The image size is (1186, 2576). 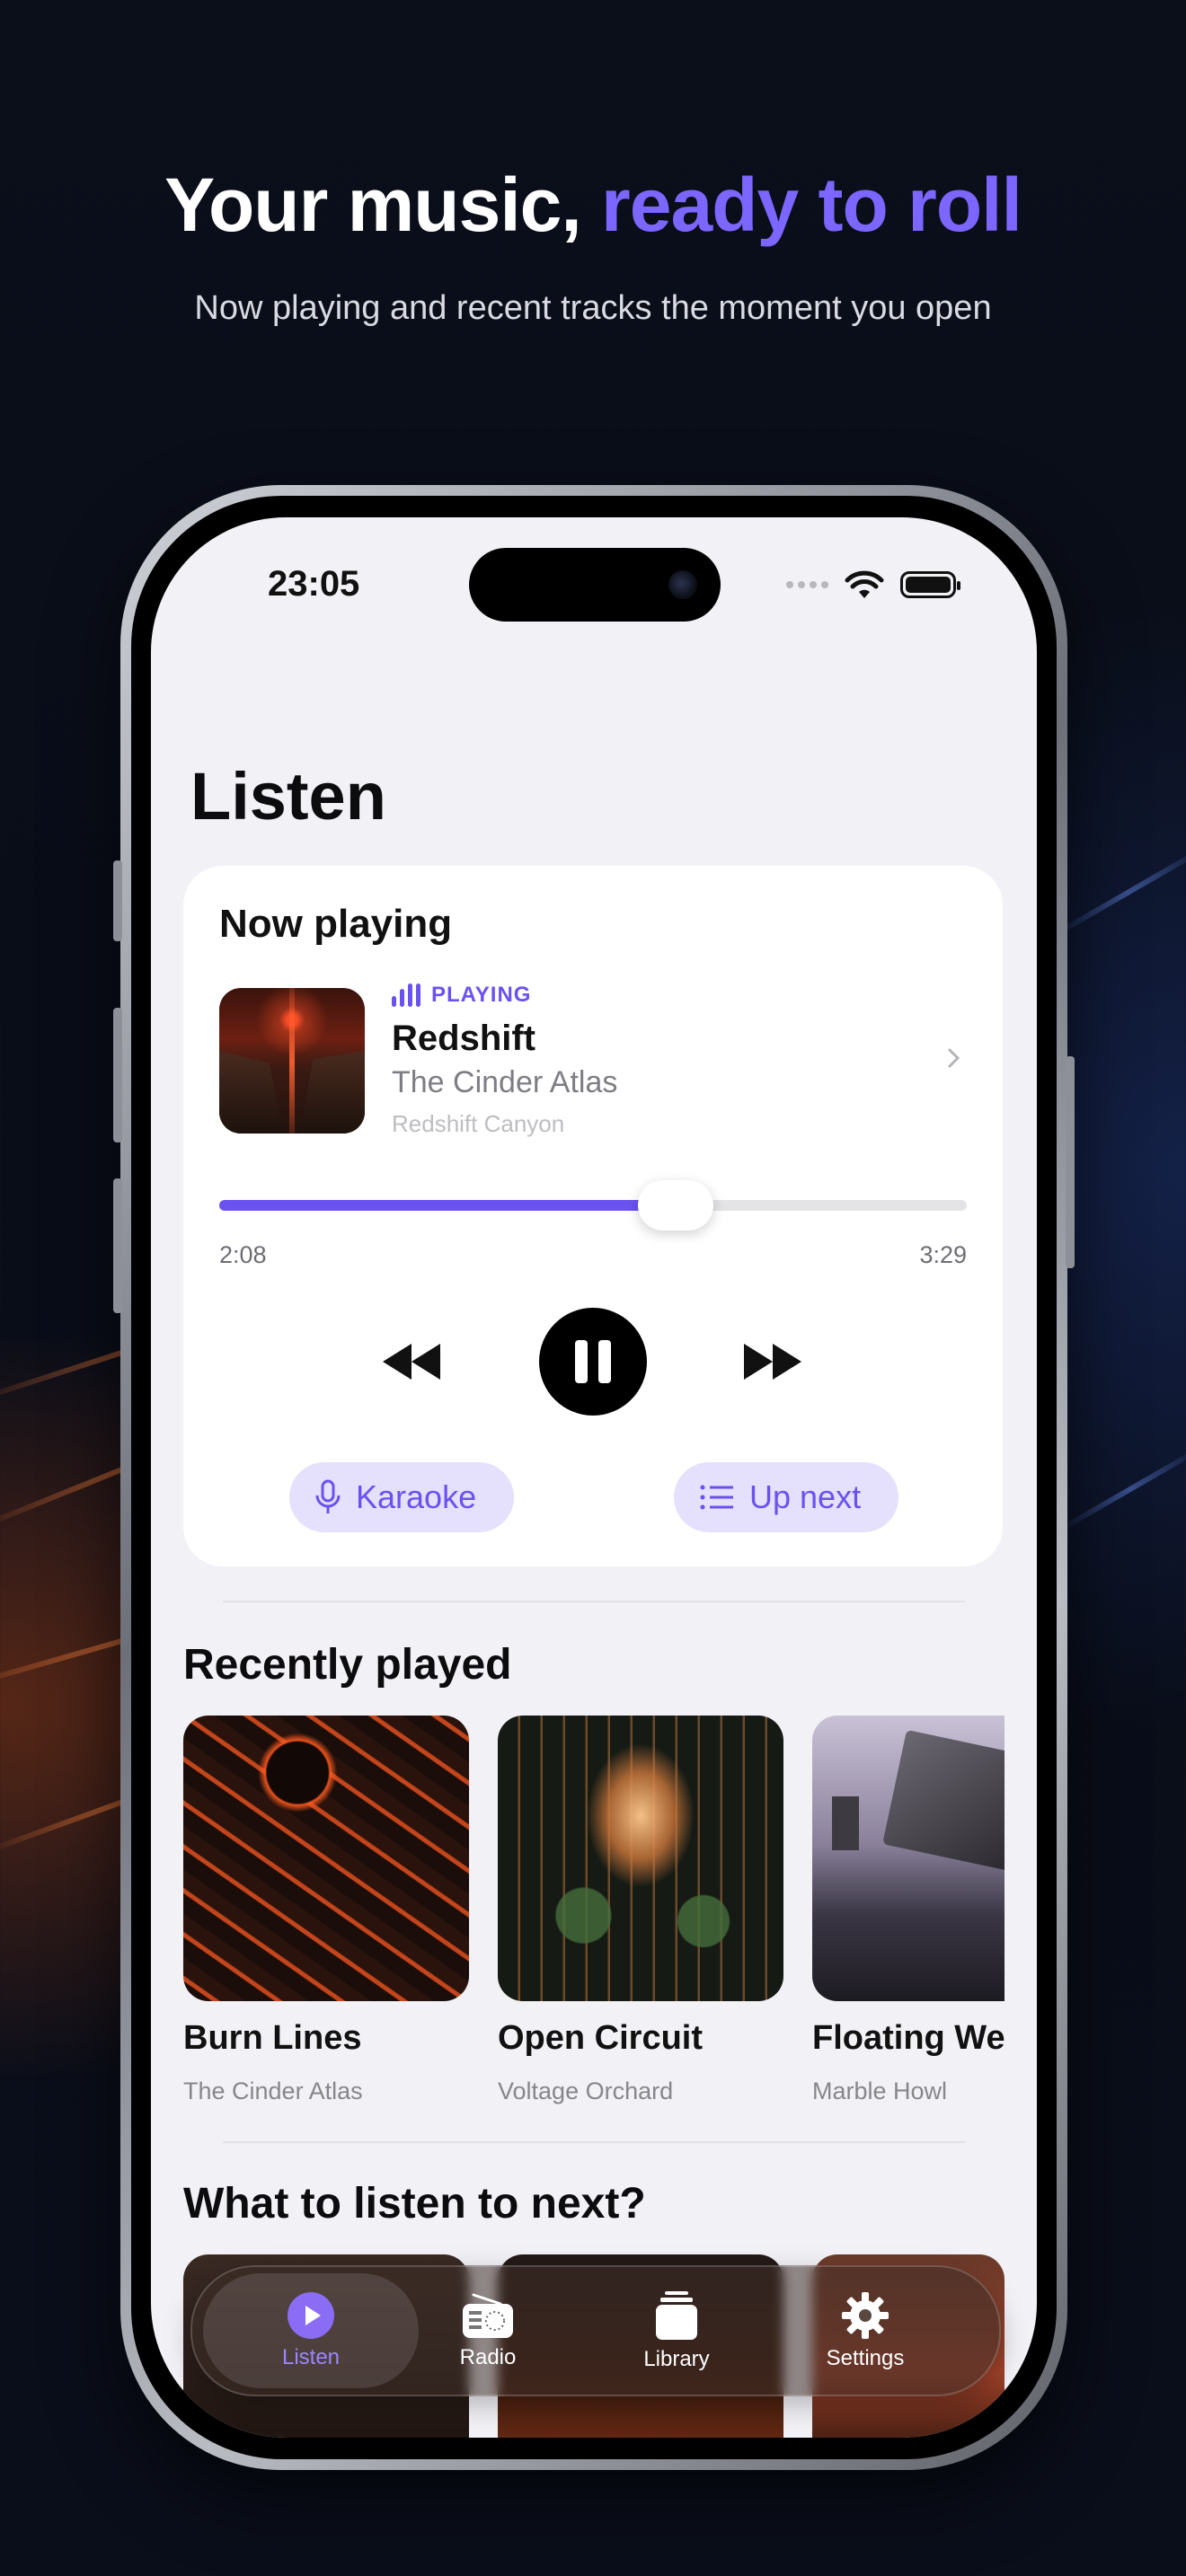 I want to click on marketing-headline: Your music, ready to roll, so click(x=593, y=205).